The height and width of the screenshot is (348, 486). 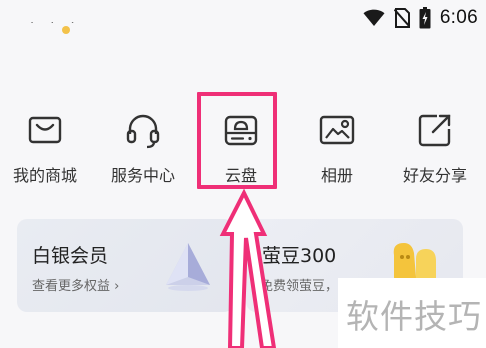 What do you see at coordinates (125, 265) in the screenshot?
I see `silver-member-card: 白银会员 查看更多权益 ›` at bounding box center [125, 265].